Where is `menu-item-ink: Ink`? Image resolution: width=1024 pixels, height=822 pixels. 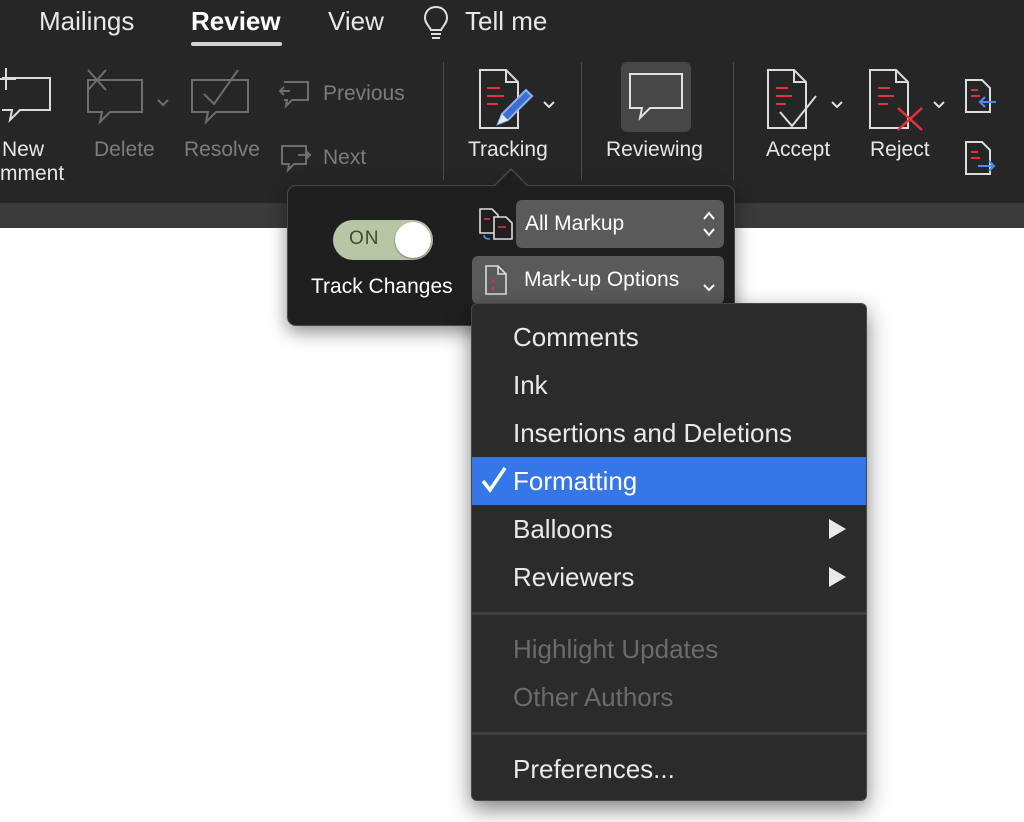 menu-item-ink: Ink is located at coordinates (669, 385).